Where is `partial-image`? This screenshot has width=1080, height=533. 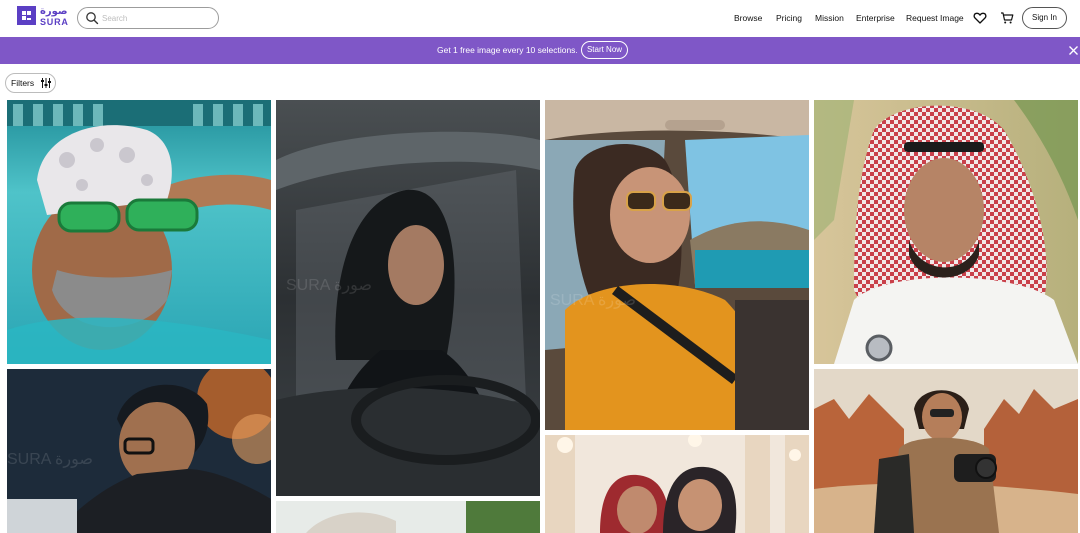
partial-image is located at coordinates (408, 517).